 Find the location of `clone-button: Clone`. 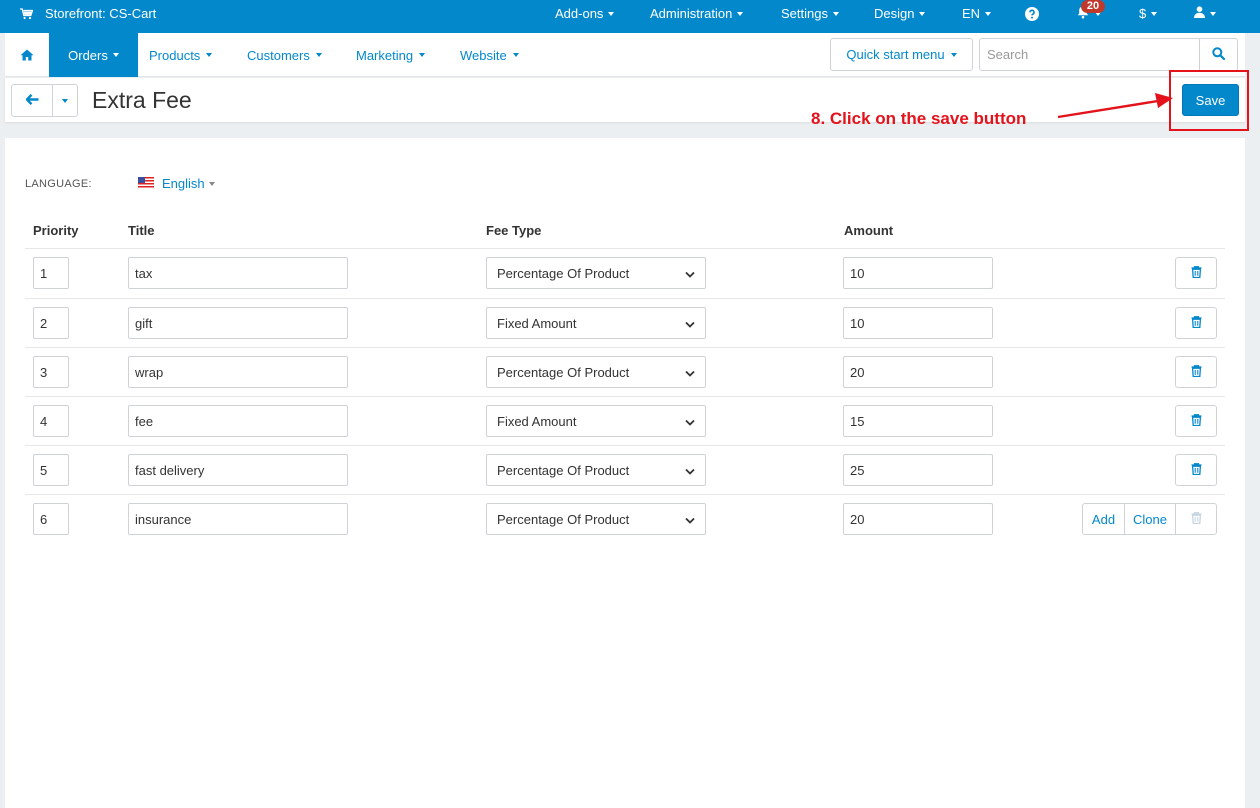

clone-button: Clone is located at coordinates (1150, 519).